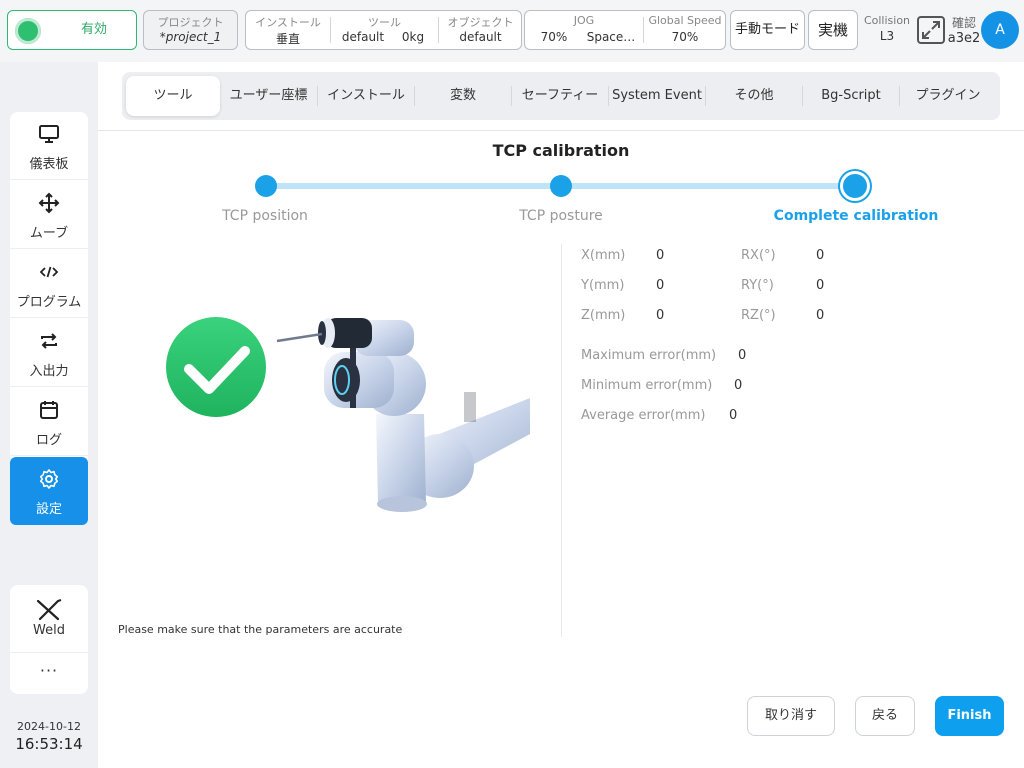 The width and height of the screenshot is (1024, 768). What do you see at coordinates (49, 341) in the screenshot?
I see `swap-icon` at bounding box center [49, 341].